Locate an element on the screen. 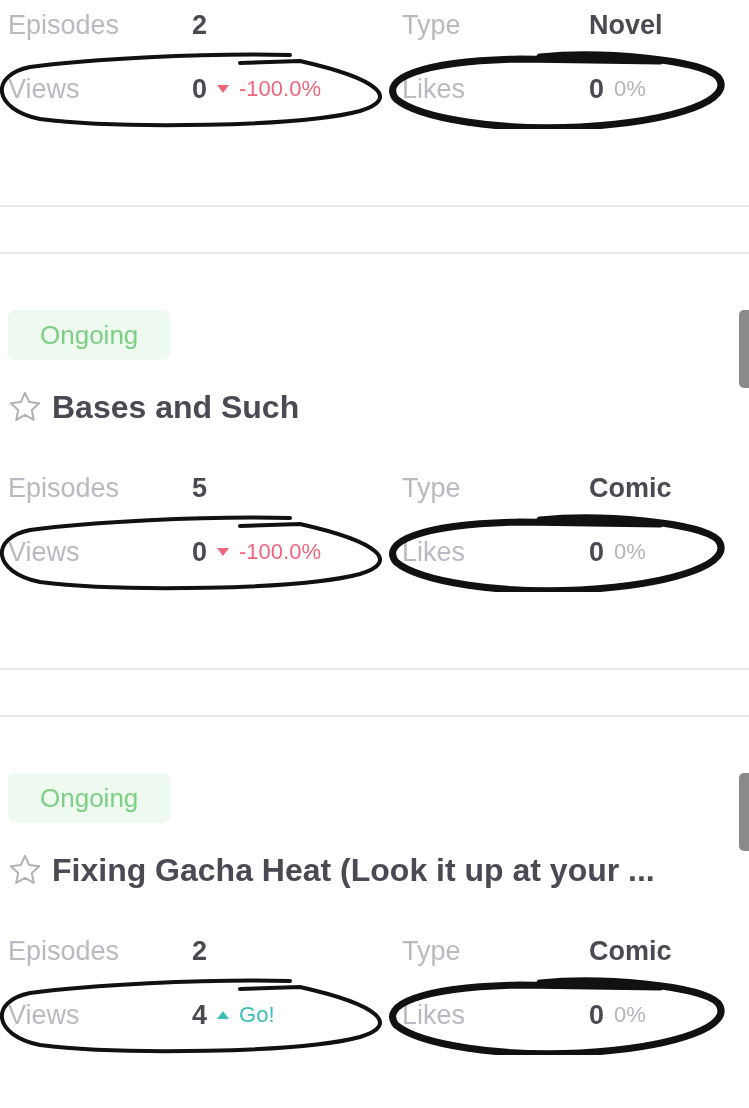 The width and height of the screenshot is (749, 1108). stat-value: Novel is located at coordinates (626, 25).